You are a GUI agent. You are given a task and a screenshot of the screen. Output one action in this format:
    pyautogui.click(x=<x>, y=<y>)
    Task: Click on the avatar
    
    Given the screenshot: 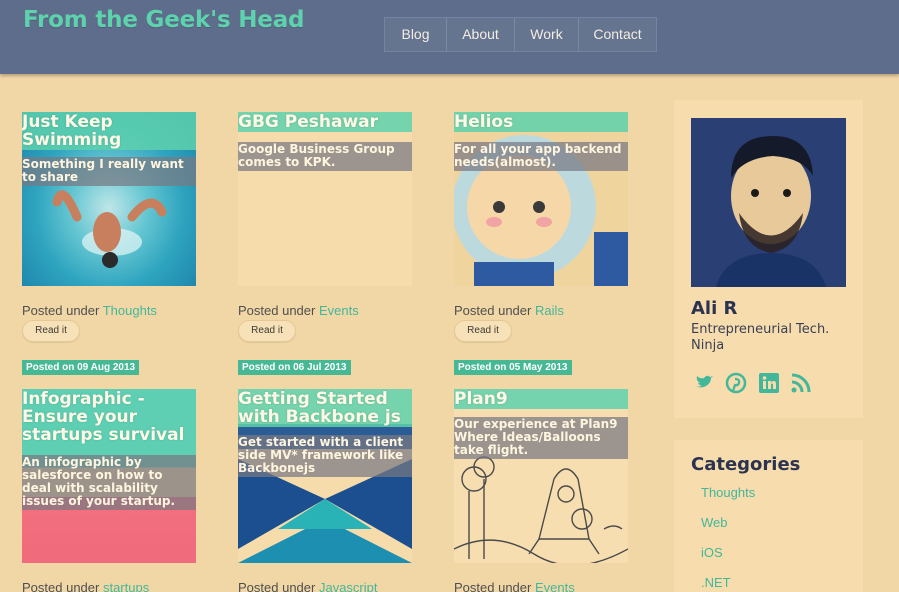 What is the action you would take?
    pyautogui.click(x=768, y=202)
    